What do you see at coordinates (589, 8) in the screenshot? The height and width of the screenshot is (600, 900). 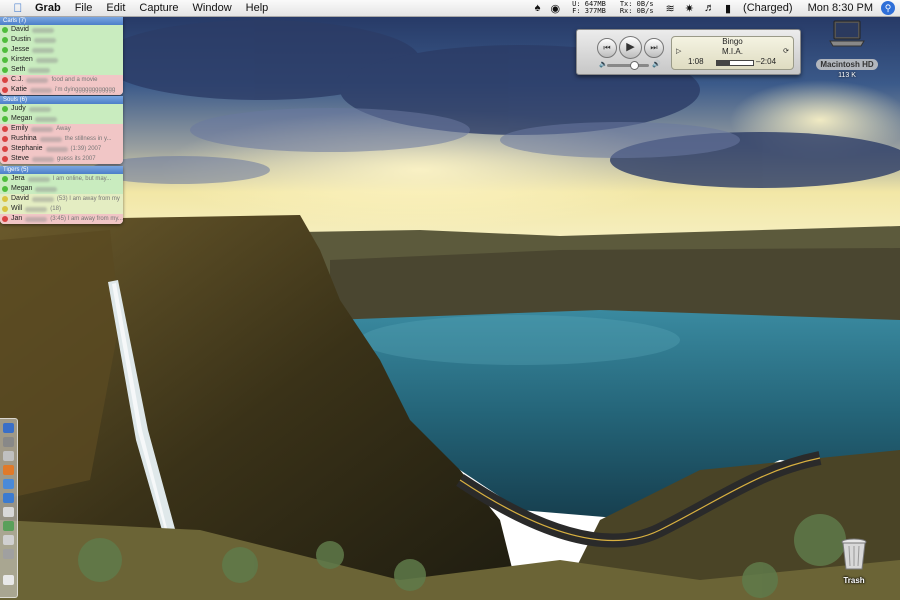 I see `memory-monitor: U: 647MB F: 377MB` at bounding box center [589, 8].